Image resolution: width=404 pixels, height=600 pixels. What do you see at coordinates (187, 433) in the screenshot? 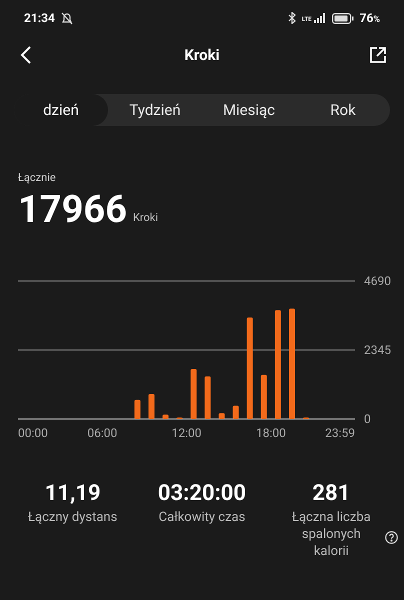
I see `x-tick-label: 12:00` at bounding box center [187, 433].